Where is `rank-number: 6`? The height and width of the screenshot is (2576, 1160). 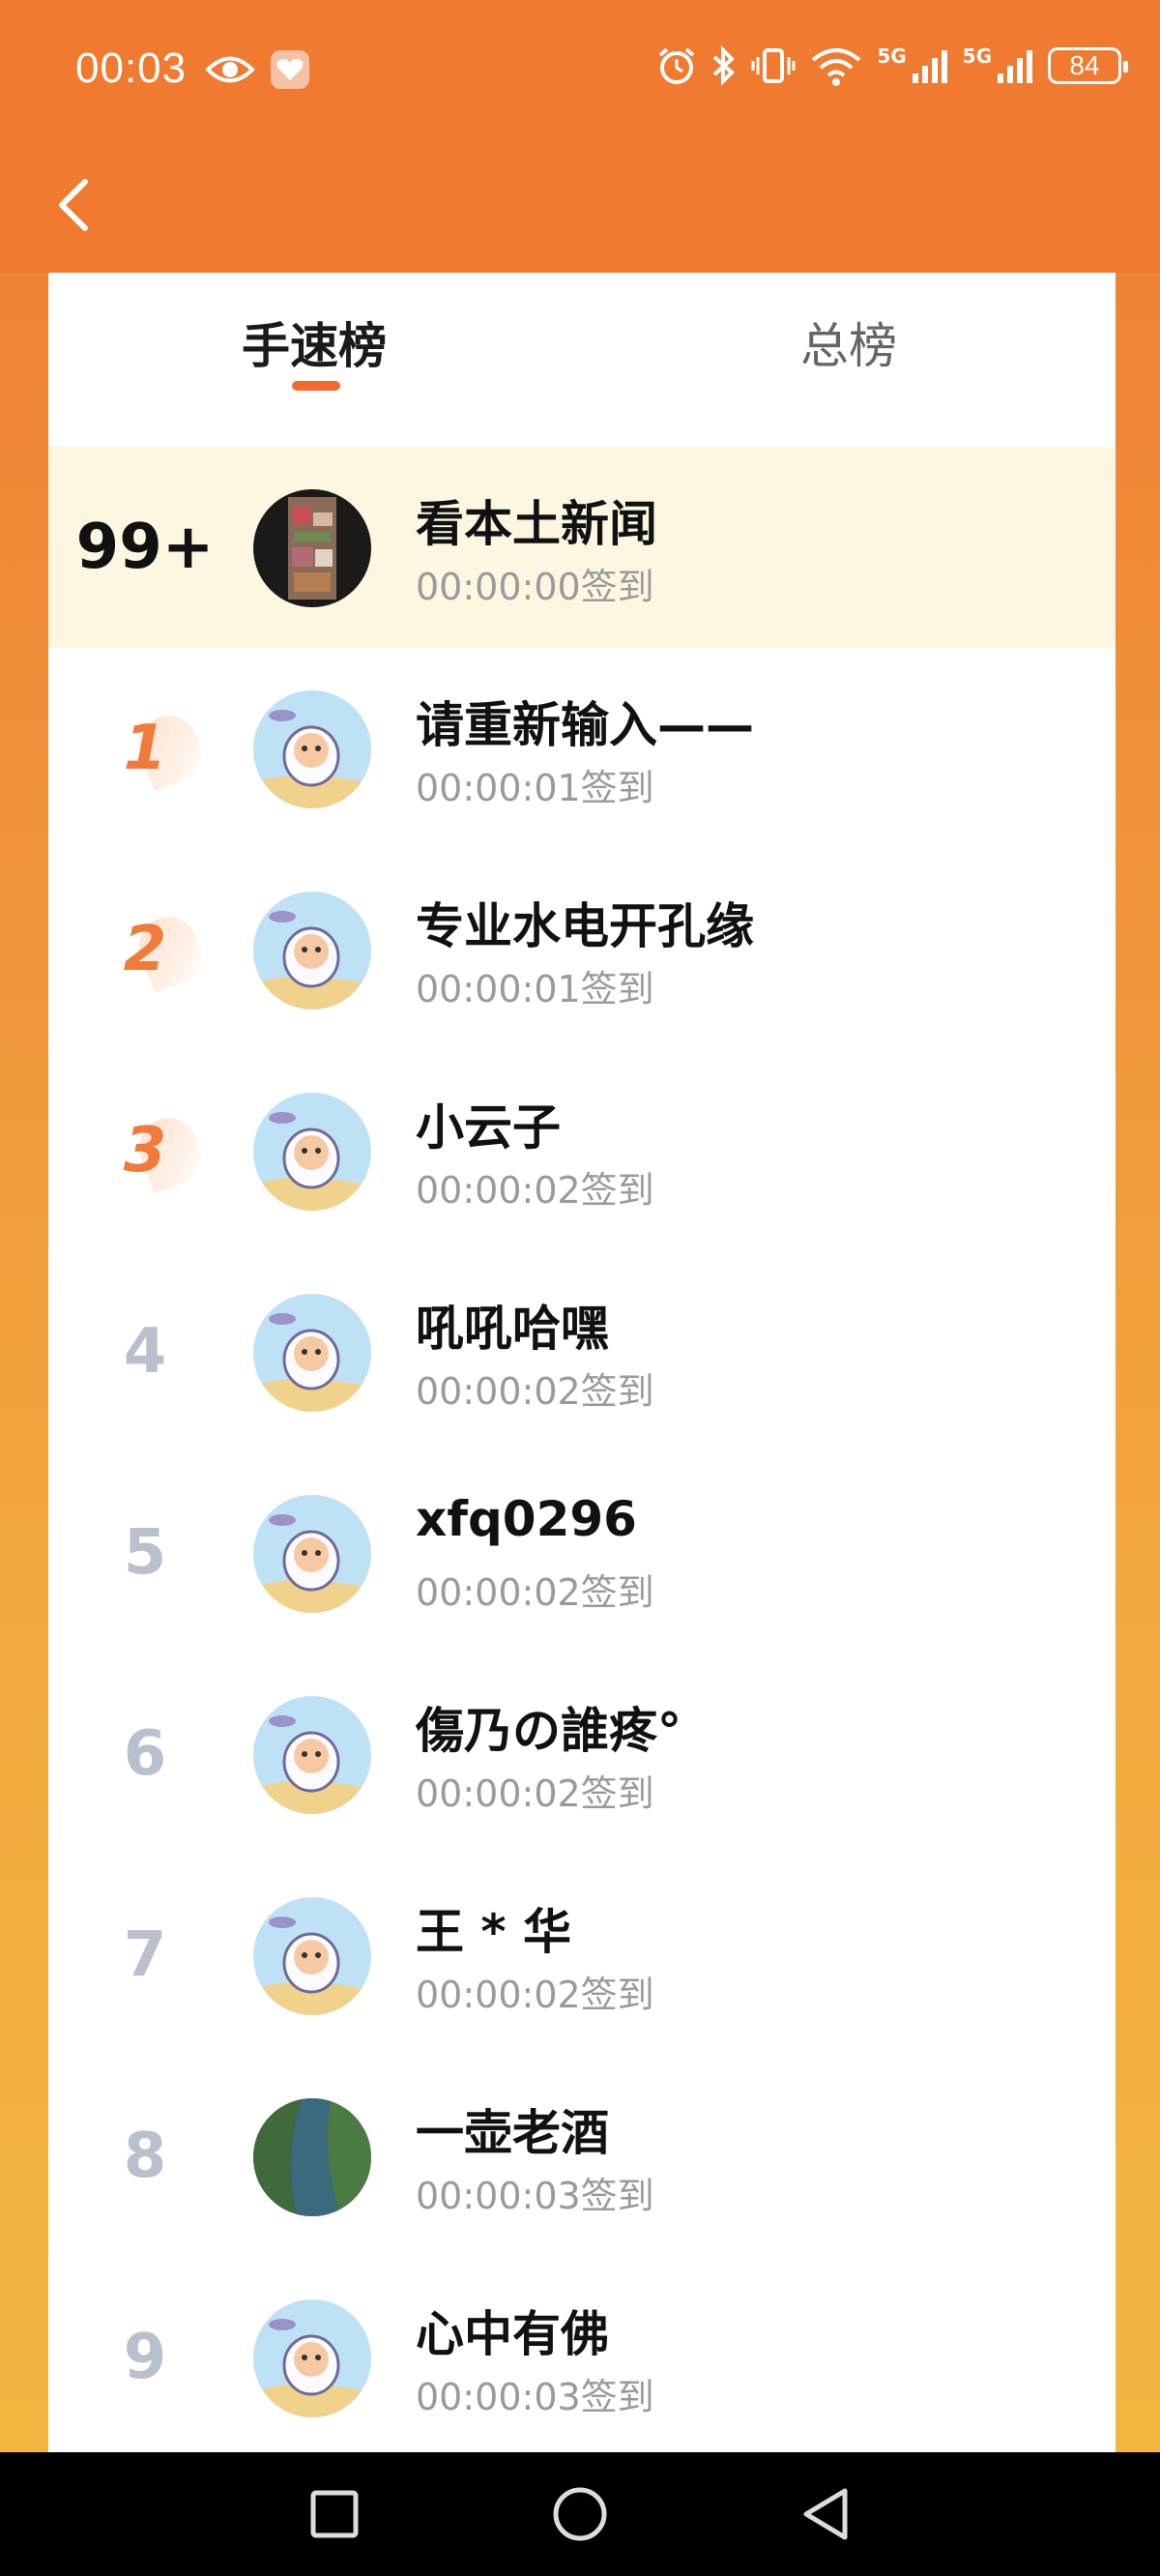 rank-number: 6 is located at coordinates (145, 1754).